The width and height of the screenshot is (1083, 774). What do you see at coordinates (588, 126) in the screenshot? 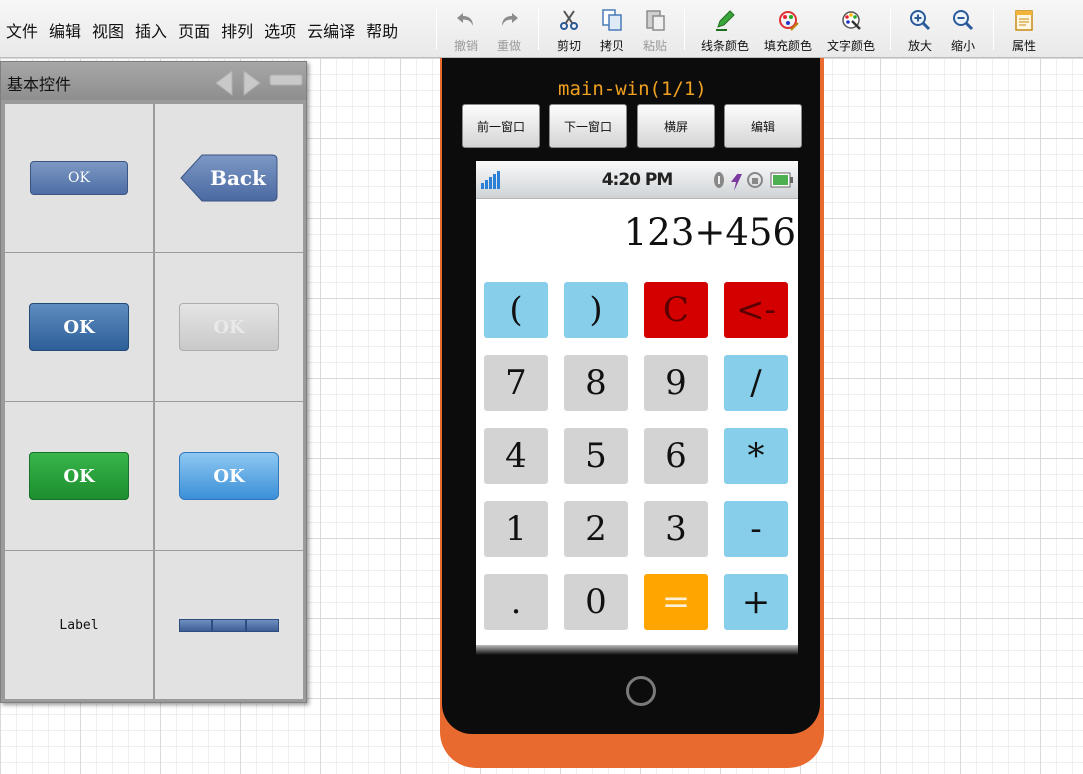
I see `next-window-button: 下一窗口` at bounding box center [588, 126].